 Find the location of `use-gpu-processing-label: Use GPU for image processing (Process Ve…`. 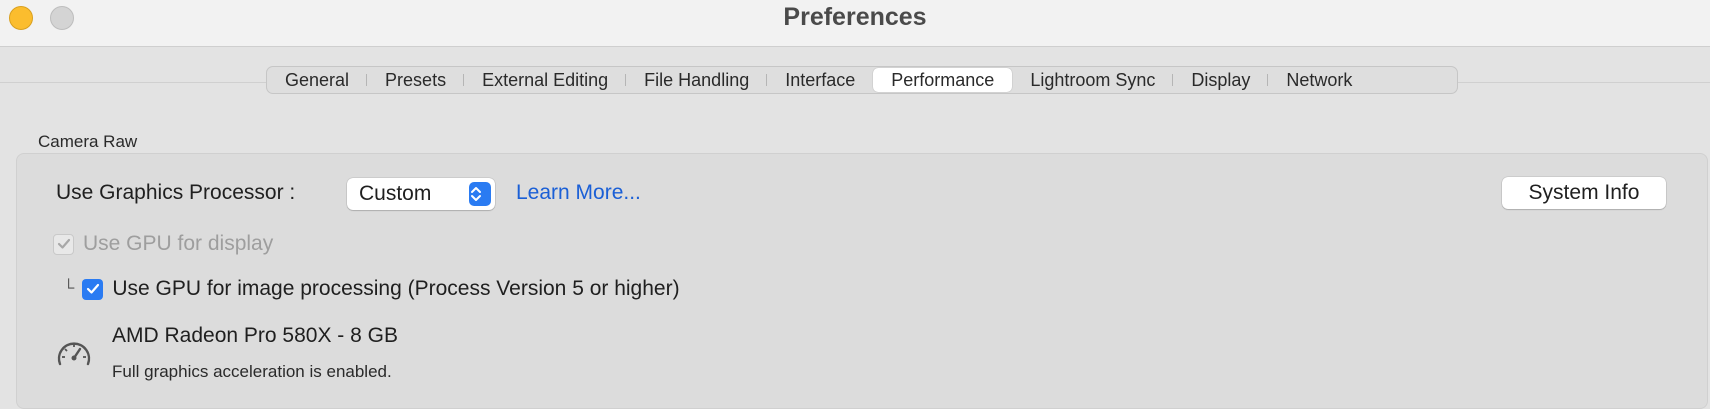

use-gpu-processing-label: Use GPU for image processing (Process Ve… is located at coordinates (396, 288).